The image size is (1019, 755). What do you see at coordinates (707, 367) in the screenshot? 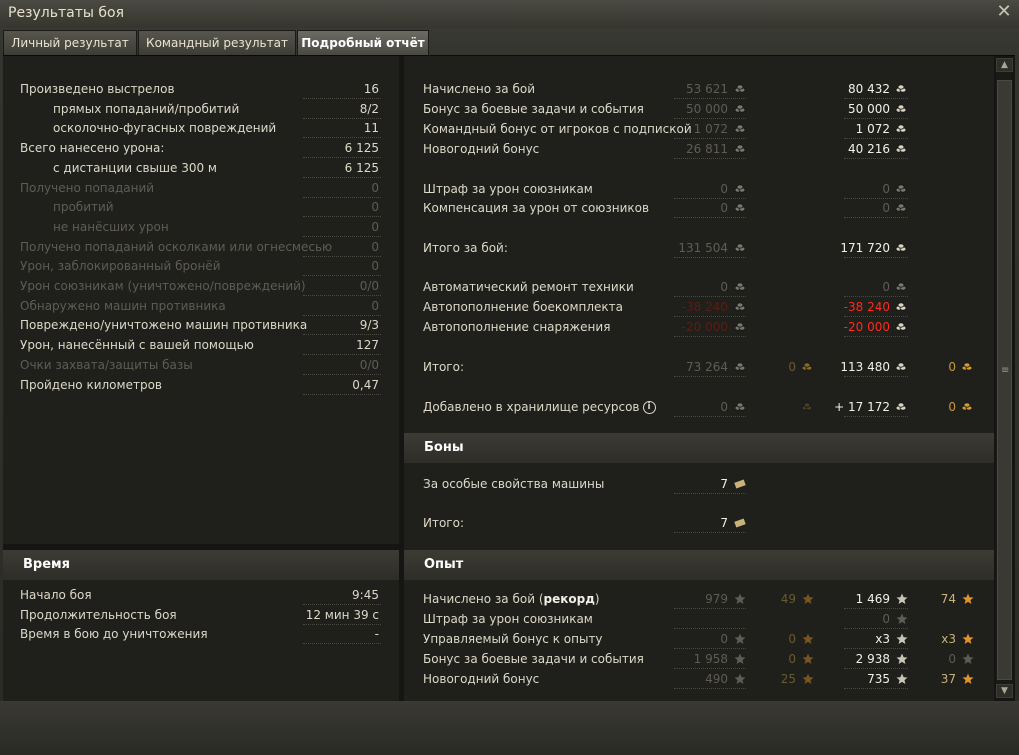
I see `credit-base-value: 73 264` at bounding box center [707, 367].